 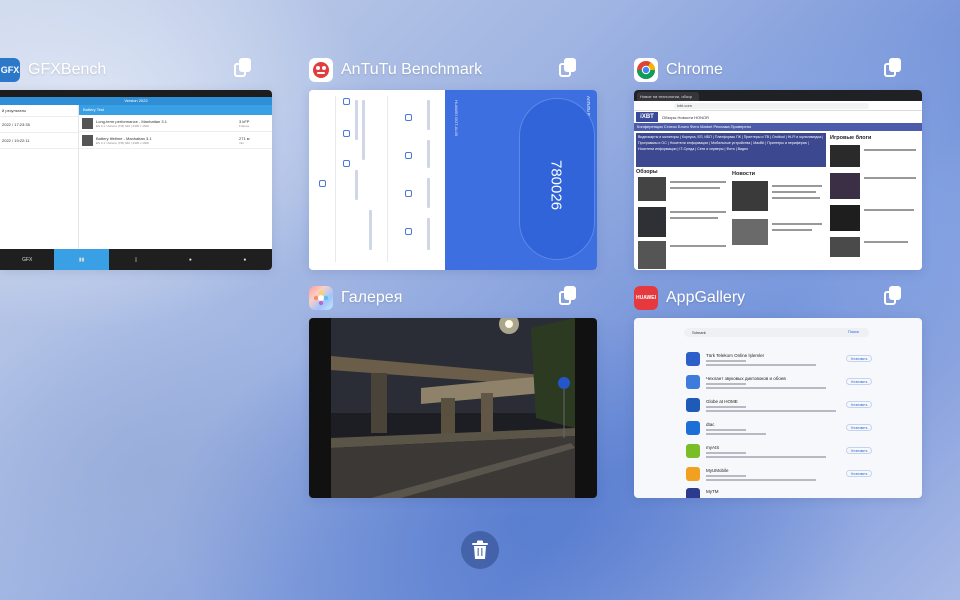 What do you see at coordinates (395, 70) in the screenshot?
I see `antutu-header: AnTuTu Benchmark` at bounding box center [395, 70].